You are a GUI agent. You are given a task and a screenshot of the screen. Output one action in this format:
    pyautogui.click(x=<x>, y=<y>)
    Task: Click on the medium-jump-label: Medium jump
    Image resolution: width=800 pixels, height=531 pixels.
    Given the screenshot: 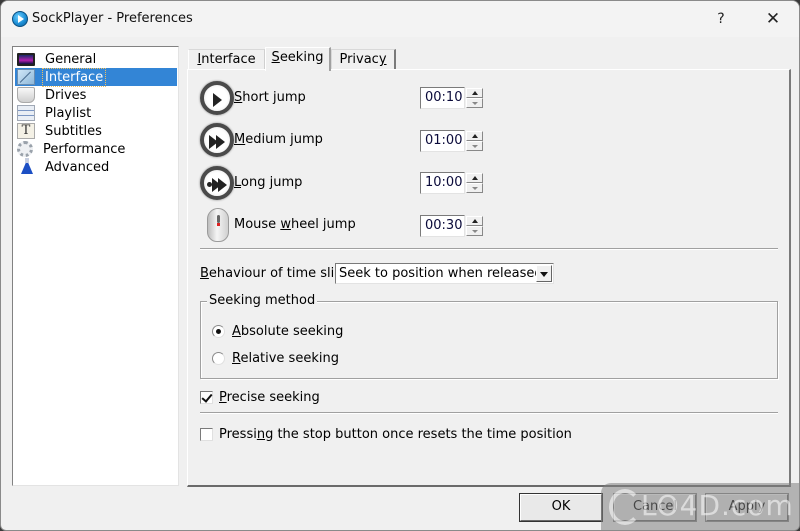 What is the action you would take?
    pyautogui.click(x=278, y=139)
    